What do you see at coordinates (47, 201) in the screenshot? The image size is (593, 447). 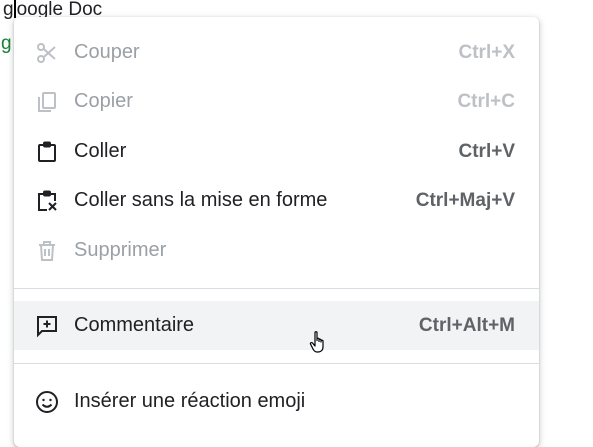 I see `paste-no-format-icon` at bounding box center [47, 201].